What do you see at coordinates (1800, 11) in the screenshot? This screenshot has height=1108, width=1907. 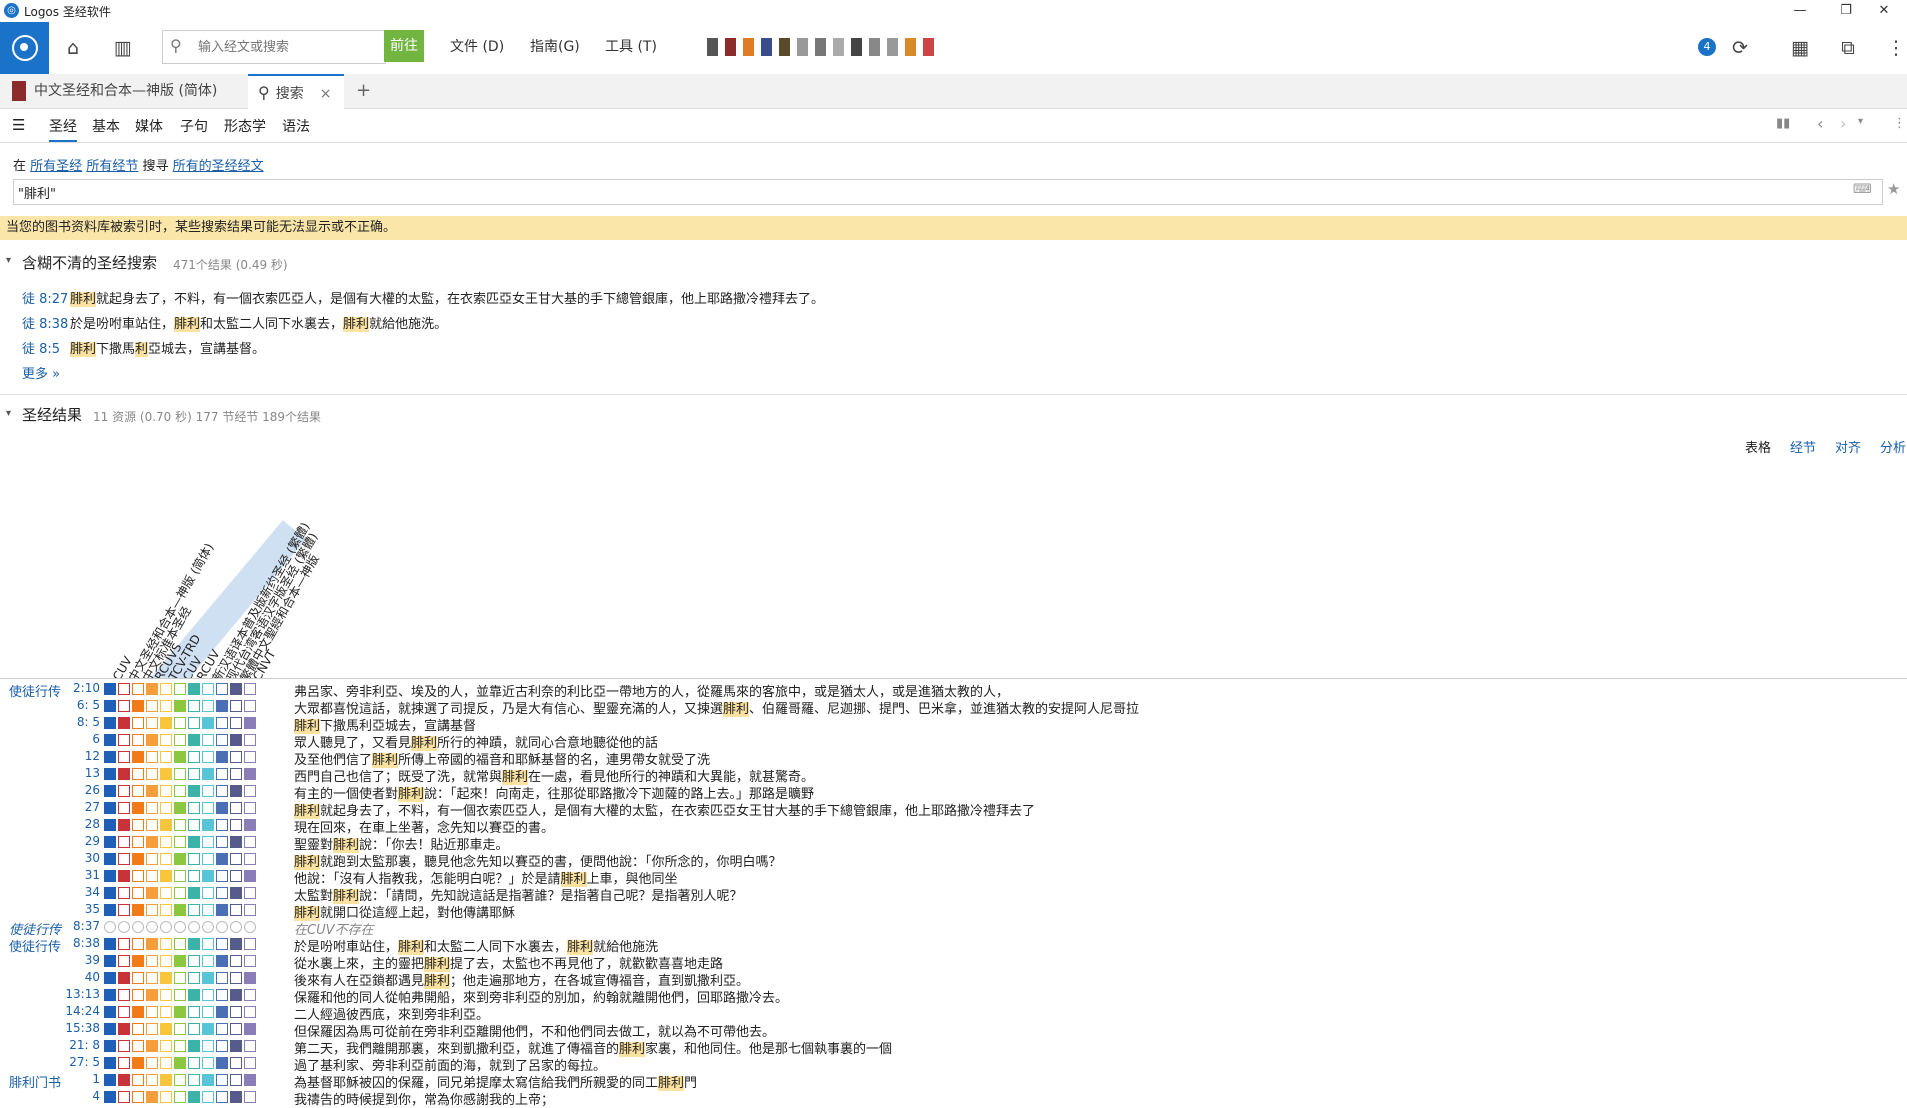 I see `minimize-icon: —` at bounding box center [1800, 11].